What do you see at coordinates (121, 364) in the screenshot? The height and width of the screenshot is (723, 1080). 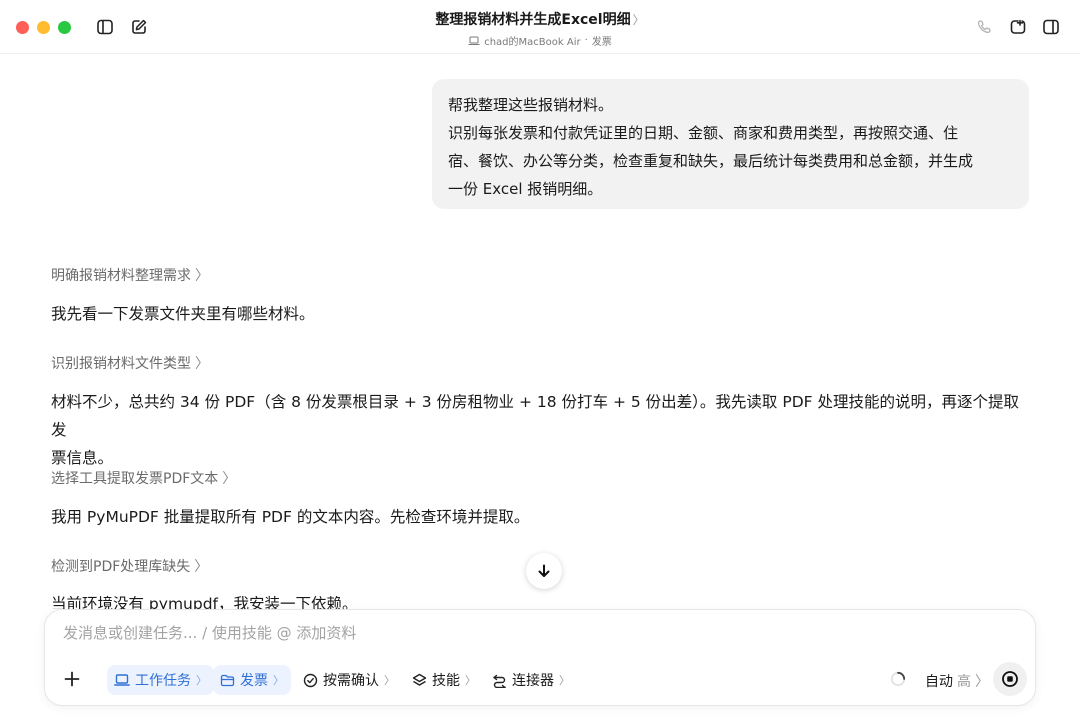 I see `step-title: 识别报销材料文件类型` at bounding box center [121, 364].